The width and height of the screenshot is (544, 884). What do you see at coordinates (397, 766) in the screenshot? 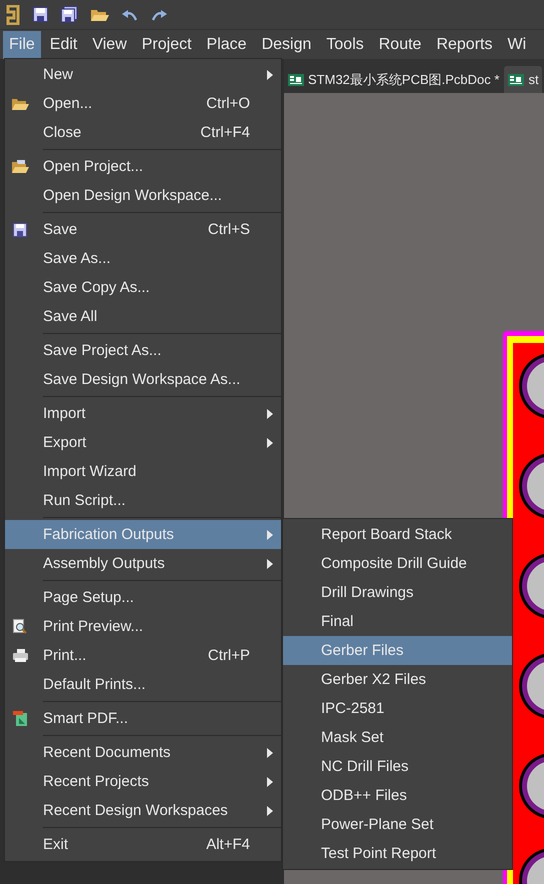
I see `menu-item: NC Drill Files` at bounding box center [397, 766].